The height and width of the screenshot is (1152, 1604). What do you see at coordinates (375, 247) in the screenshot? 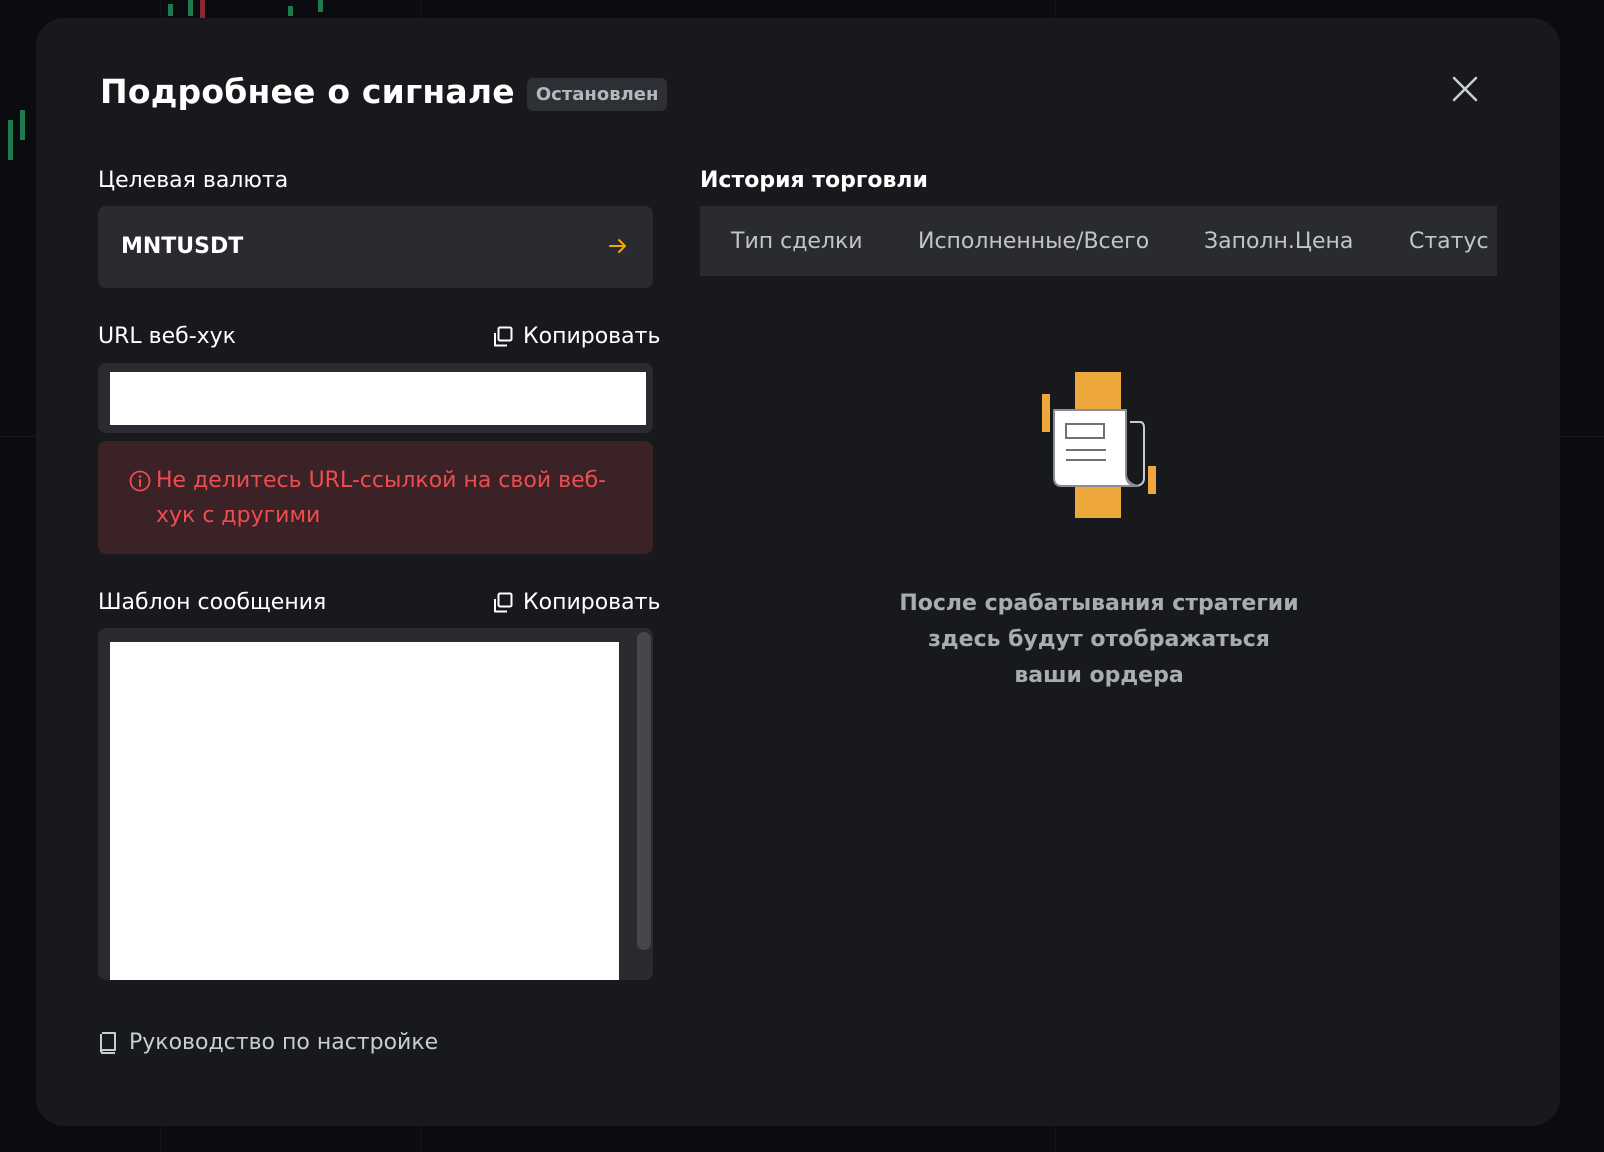
I see `target-currency-selector: MNTUSDT` at bounding box center [375, 247].